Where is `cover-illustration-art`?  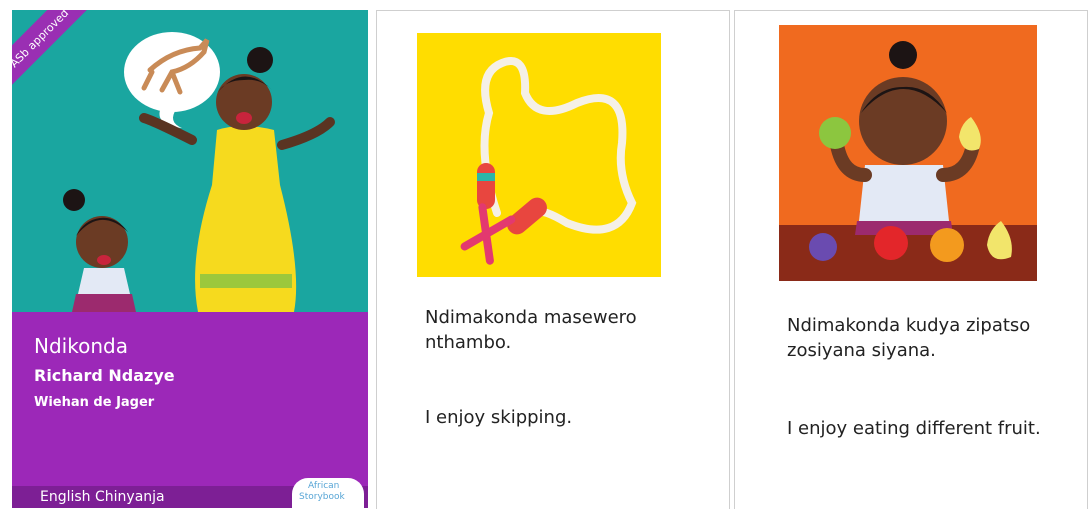
cover-illustration-art is located at coordinates (199, 172).